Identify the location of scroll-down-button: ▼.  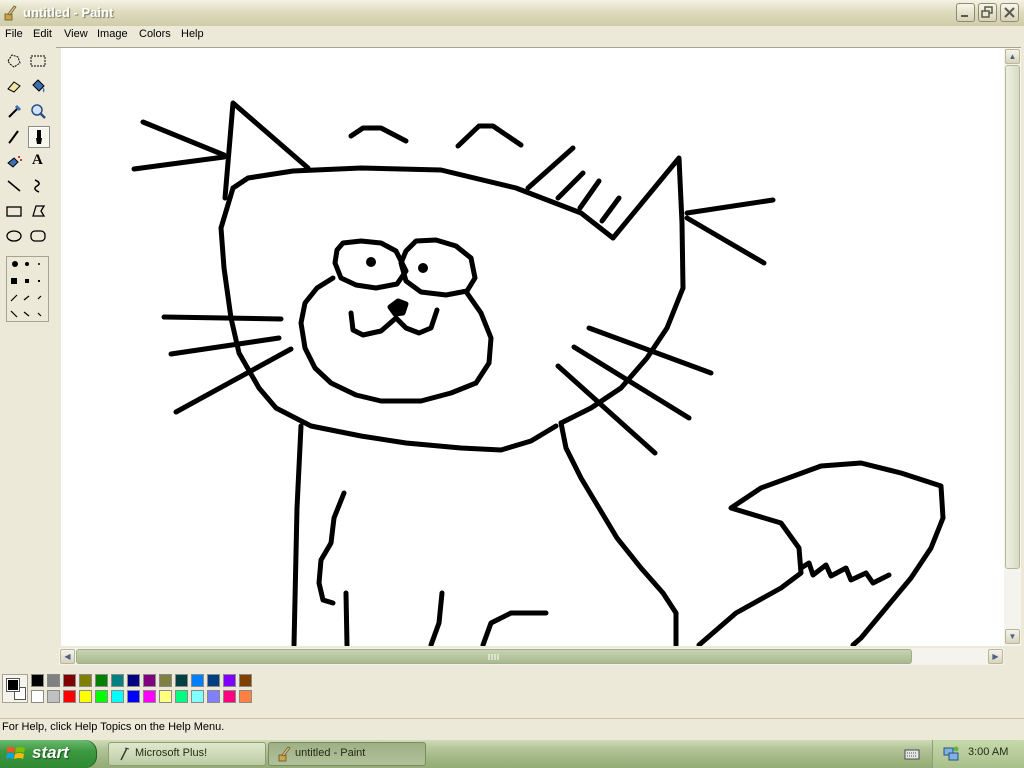
(1012, 636).